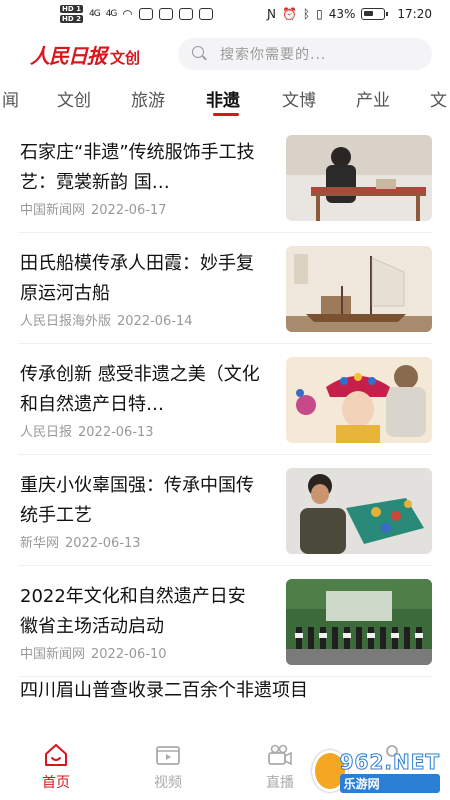 The image size is (450, 800). Describe the element at coordinates (280, 755) in the screenshot. I see `live-camera-icon` at that location.